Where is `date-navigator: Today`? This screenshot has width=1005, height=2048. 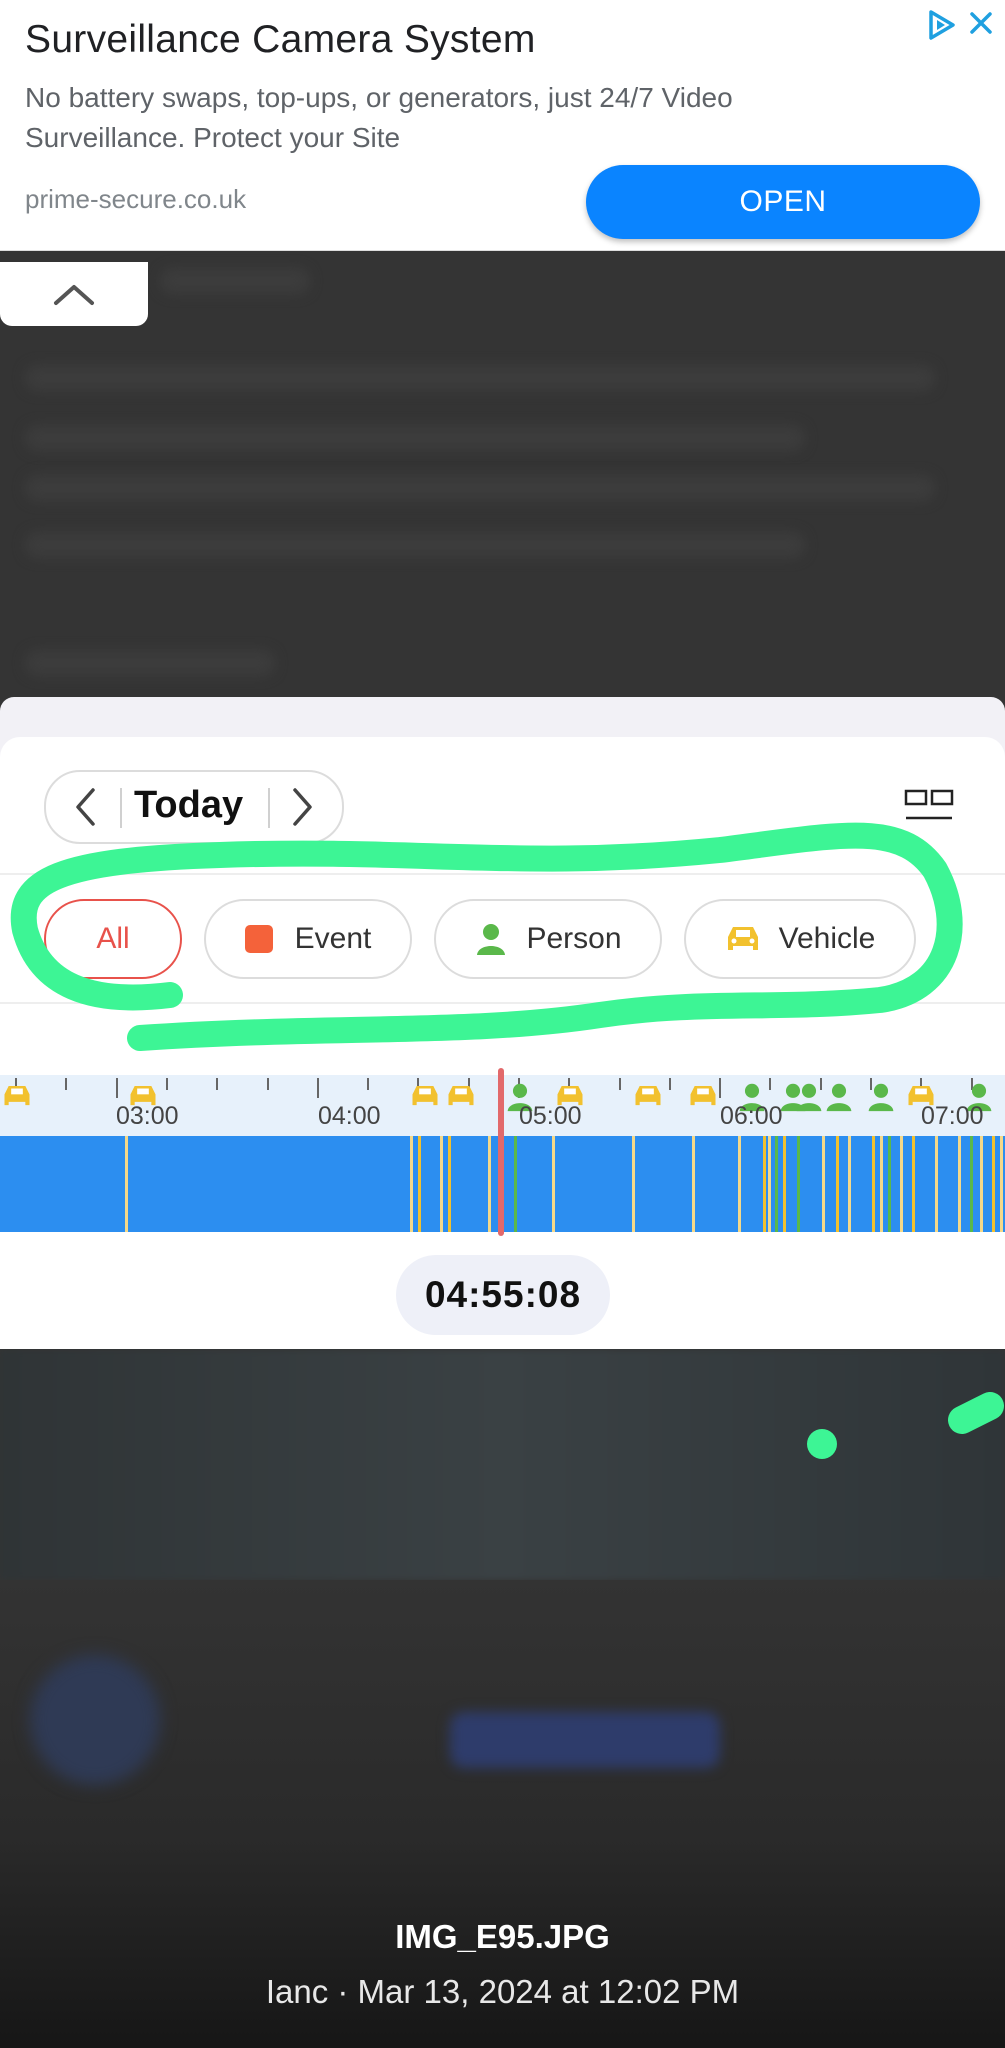 date-navigator: Today is located at coordinates (194, 807).